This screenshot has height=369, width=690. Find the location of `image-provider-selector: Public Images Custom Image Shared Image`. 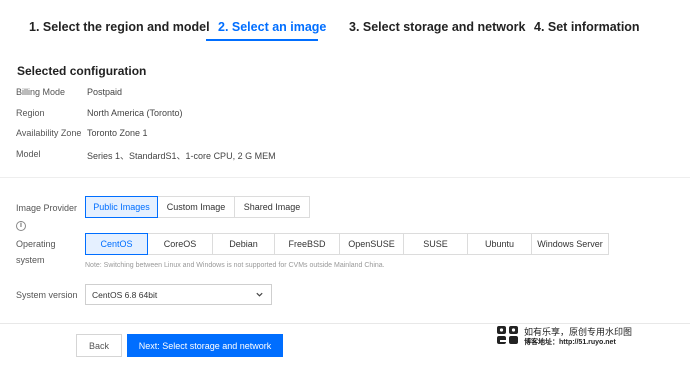

image-provider-selector: Public Images Custom Image Shared Image is located at coordinates (197, 207).